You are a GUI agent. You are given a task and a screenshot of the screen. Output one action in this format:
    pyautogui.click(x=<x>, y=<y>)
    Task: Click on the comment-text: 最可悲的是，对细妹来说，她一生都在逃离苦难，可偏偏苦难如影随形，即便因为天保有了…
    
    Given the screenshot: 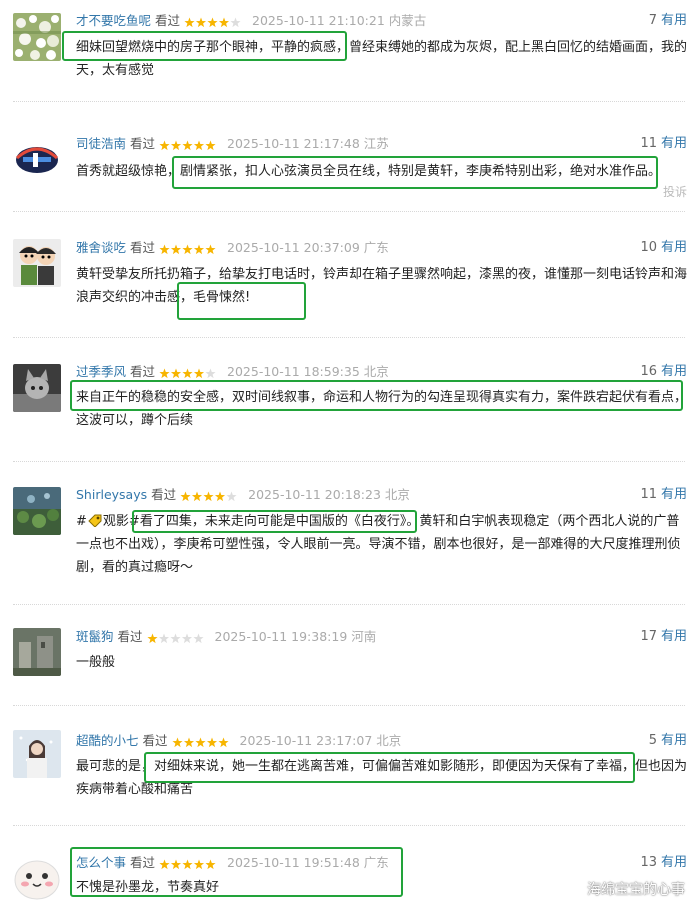 What is the action you would take?
    pyautogui.click(x=382, y=778)
    